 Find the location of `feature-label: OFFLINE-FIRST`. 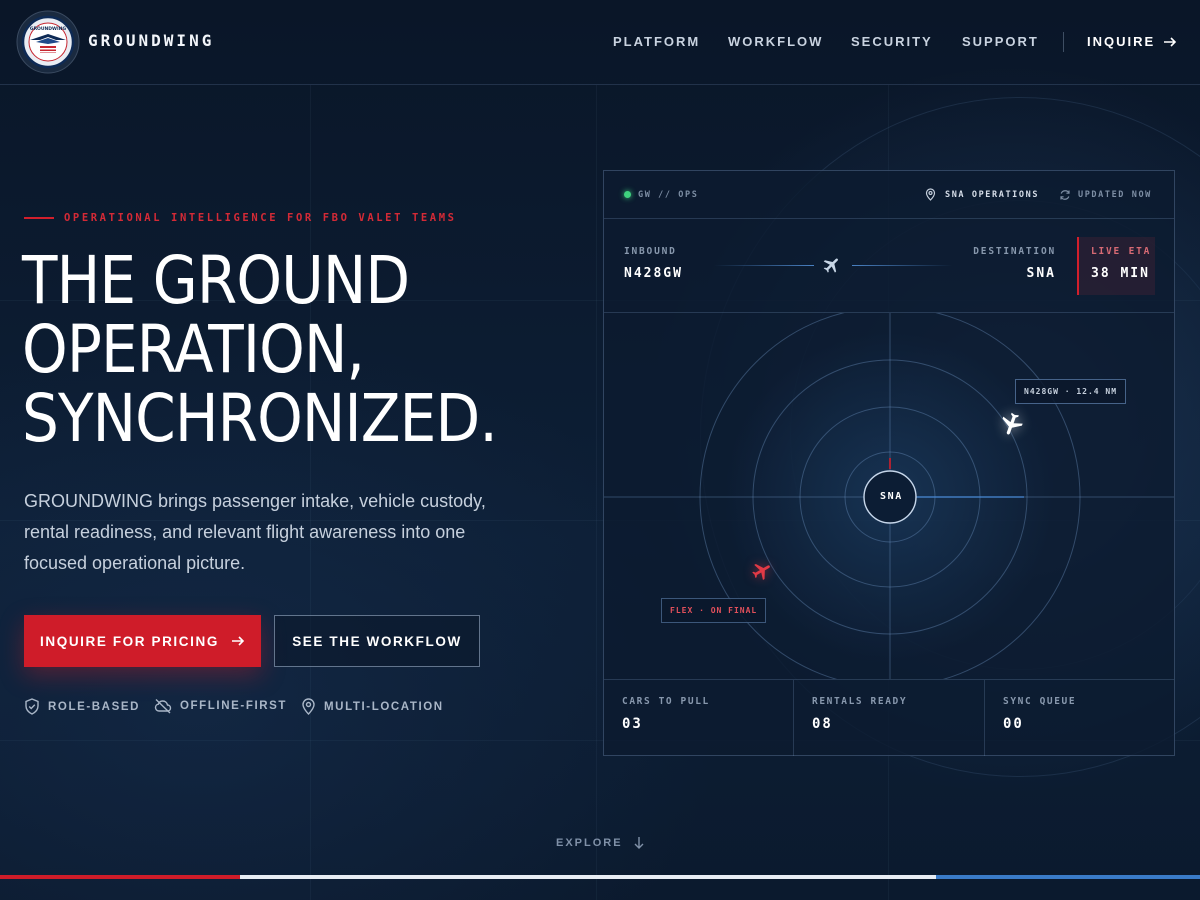

feature-label: OFFLINE-FIRST is located at coordinates (234, 706).